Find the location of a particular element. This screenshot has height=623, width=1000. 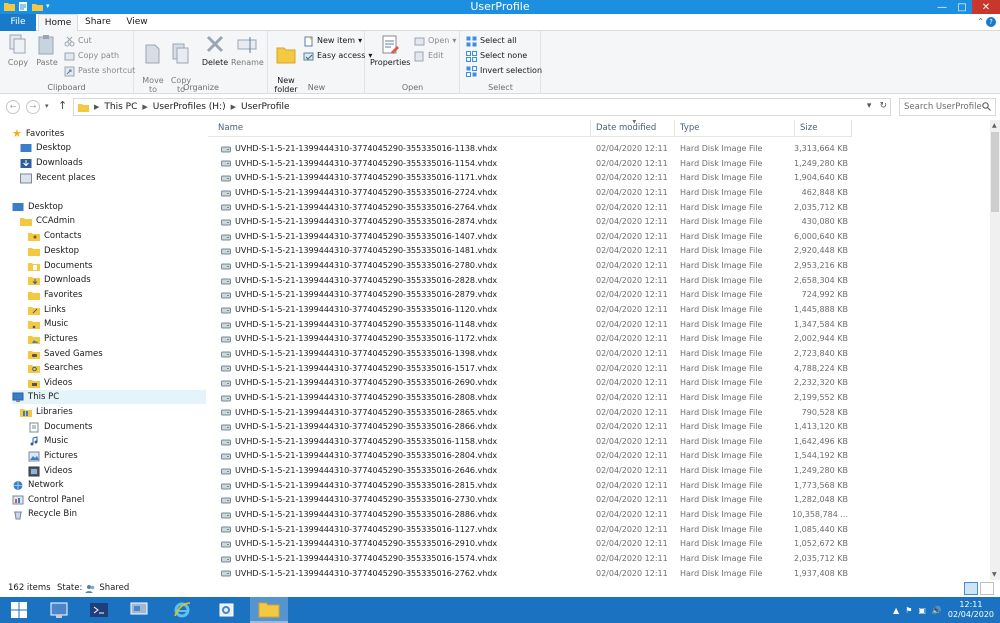

breadcrumb-this-pc: This PC is located at coordinates (120, 107).